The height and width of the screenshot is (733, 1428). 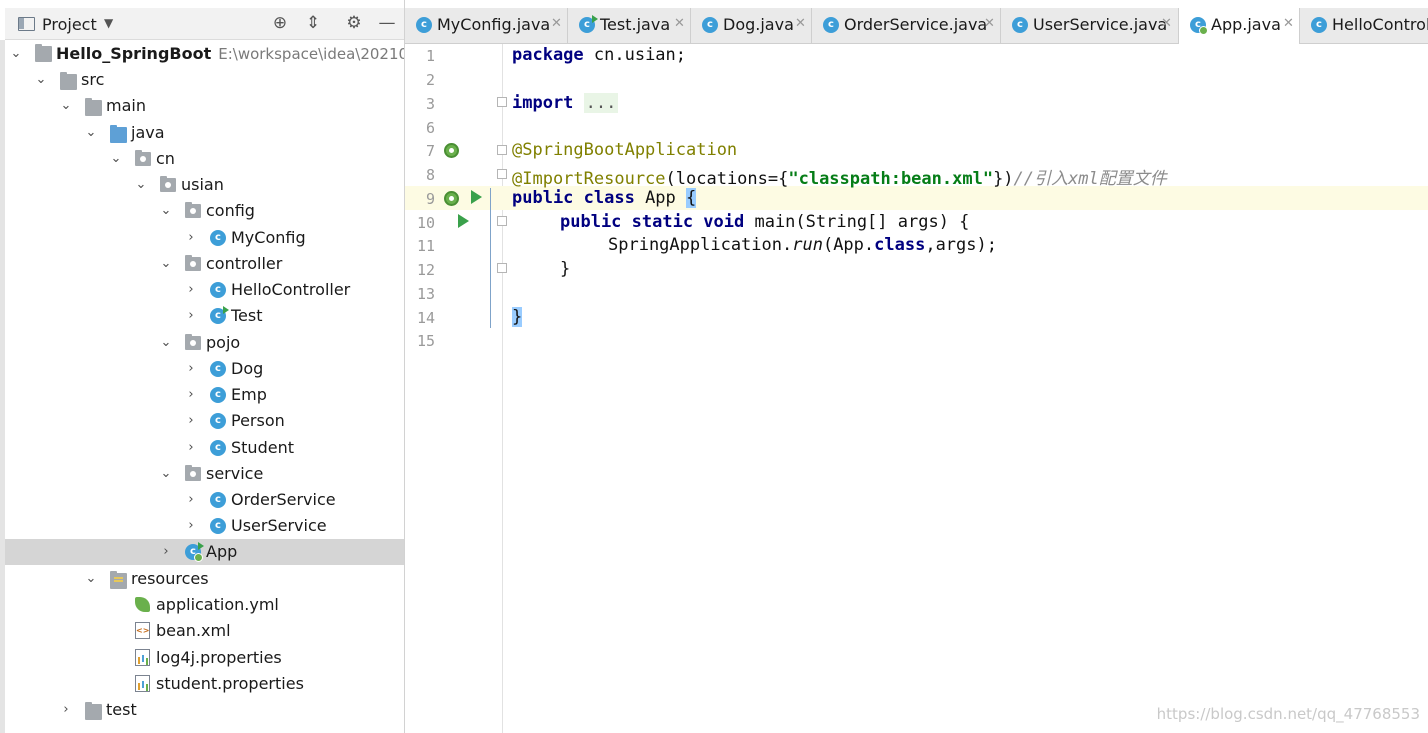 I want to click on line-number: 3, so click(x=430, y=104).